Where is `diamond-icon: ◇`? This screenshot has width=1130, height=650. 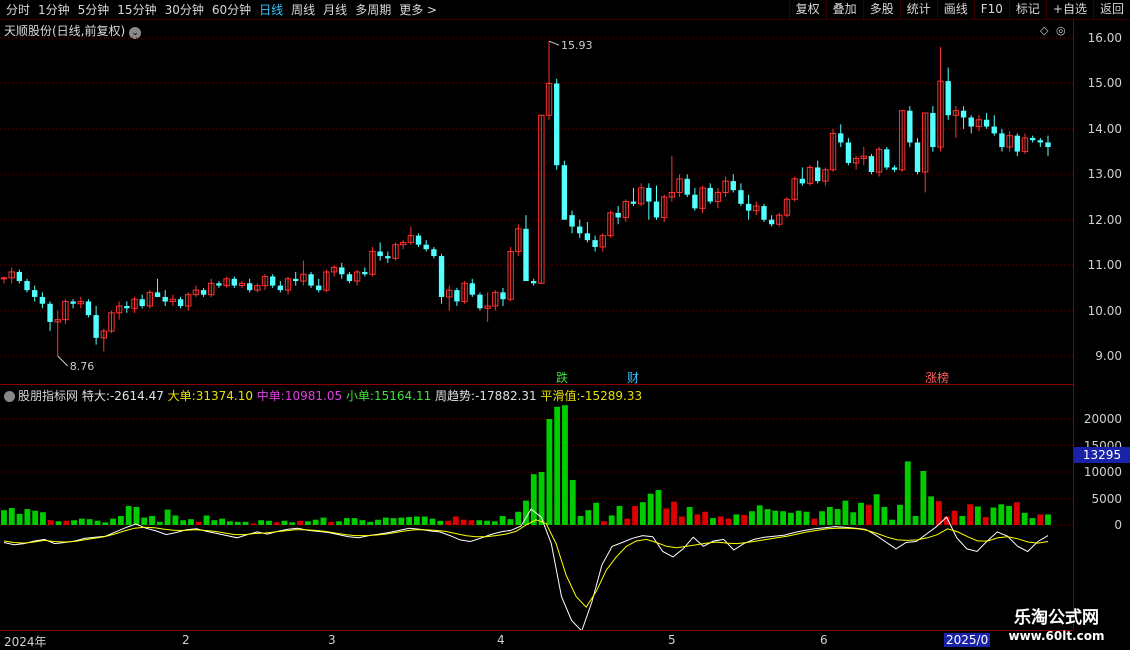
diamond-icon: ◇ is located at coordinates (1044, 30).